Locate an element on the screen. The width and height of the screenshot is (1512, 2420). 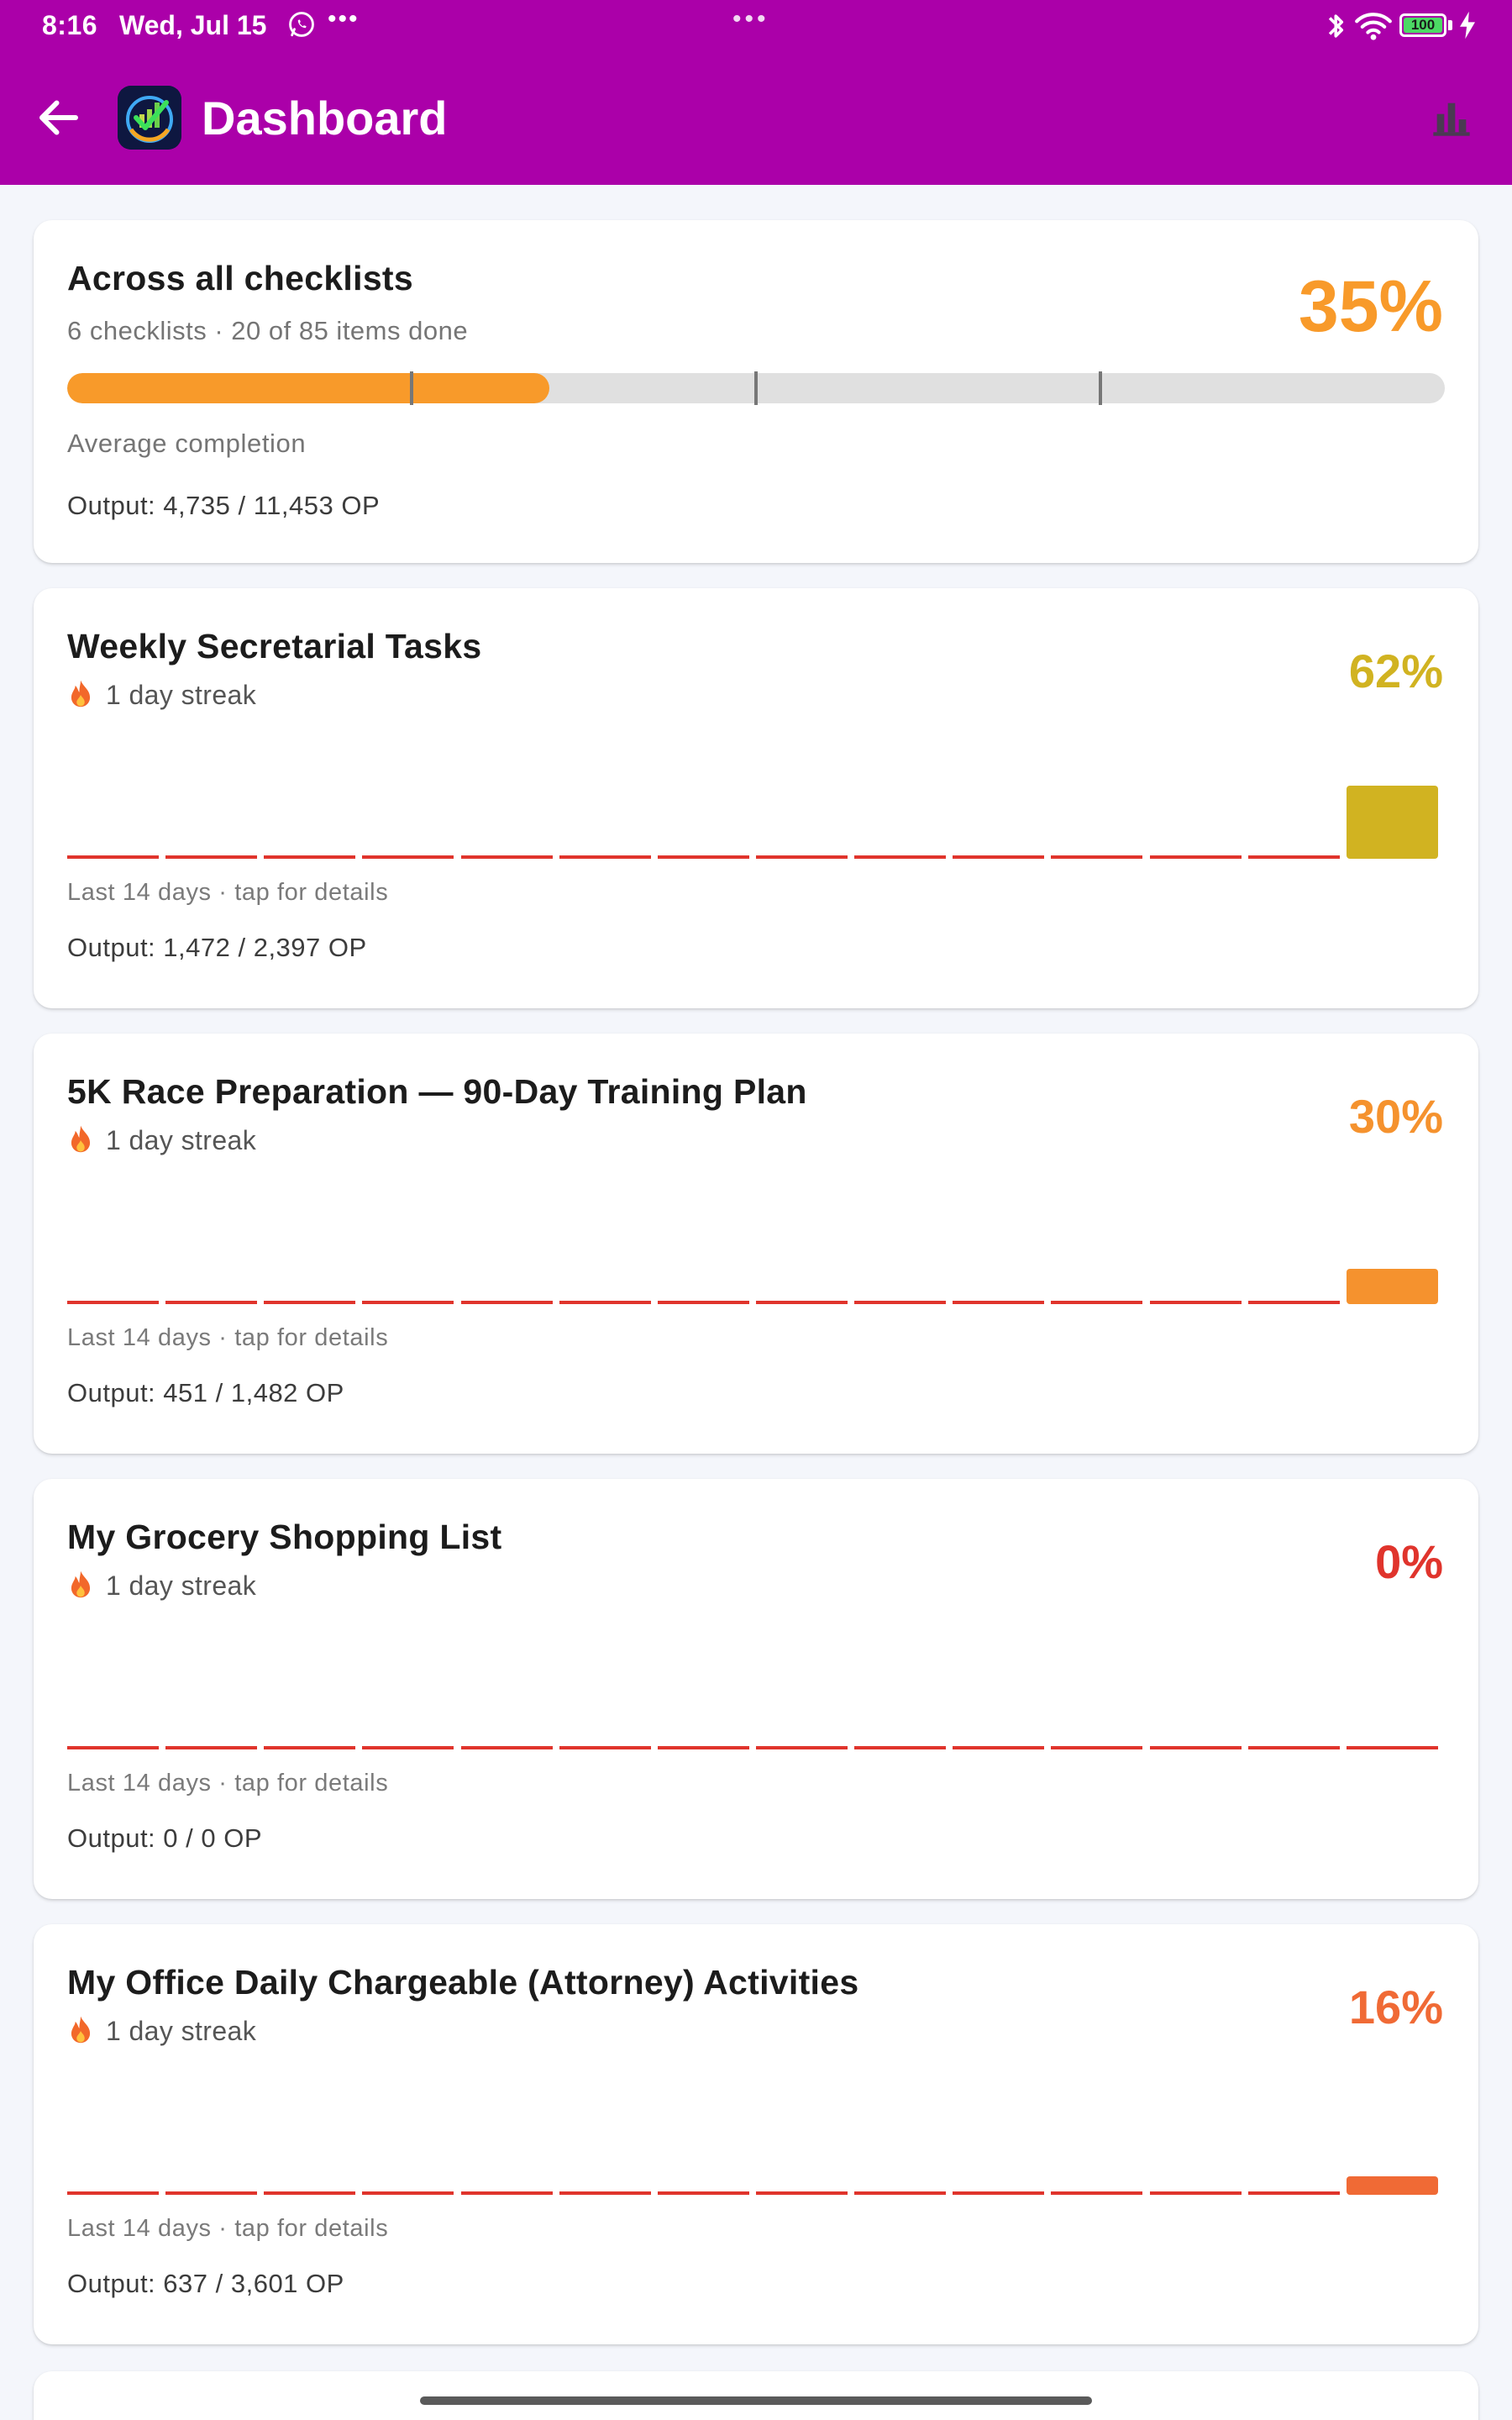
home-indicator is located at coordinates (756, 2400).